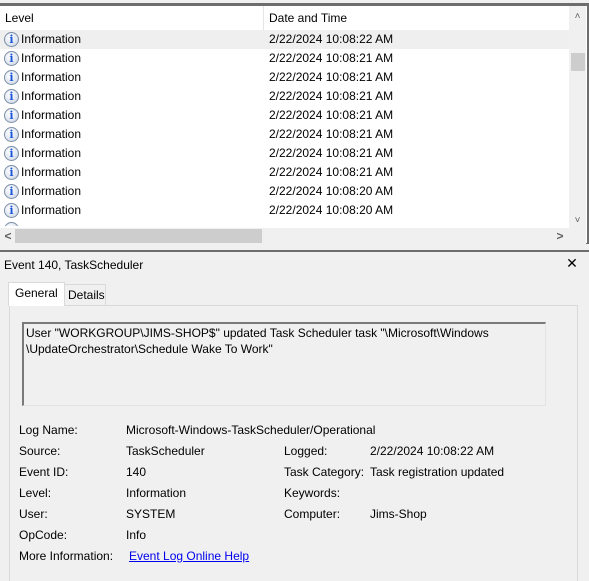 This screenshot has width=589, height=581. What do you see at coordinates (572, 263) in the screenshot?
I see `close-icon: ✕` at bounding box center [572, 263].